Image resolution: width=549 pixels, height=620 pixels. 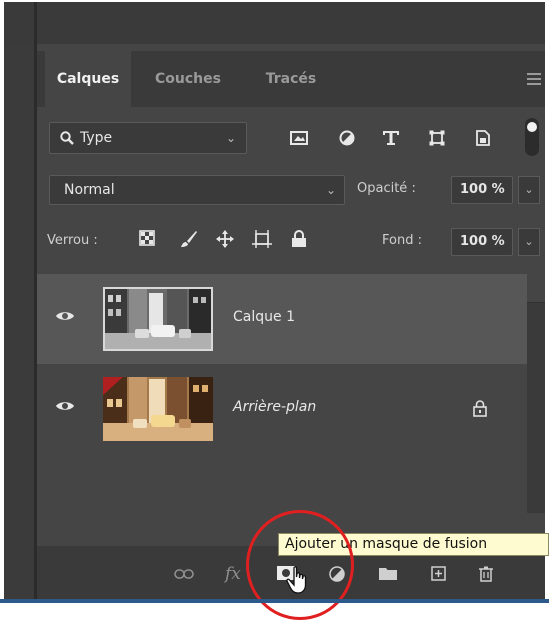 What do you see at coordinates (532, 137) in the screenshot?
I see `filter-toggle` at bounding box center [532, 137].